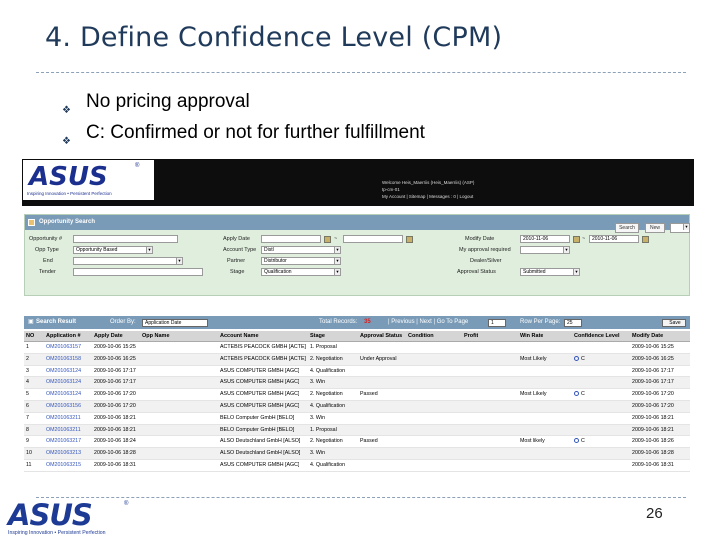  I want to click on approval-status-select: Submitted ▼, so click(550, 272).